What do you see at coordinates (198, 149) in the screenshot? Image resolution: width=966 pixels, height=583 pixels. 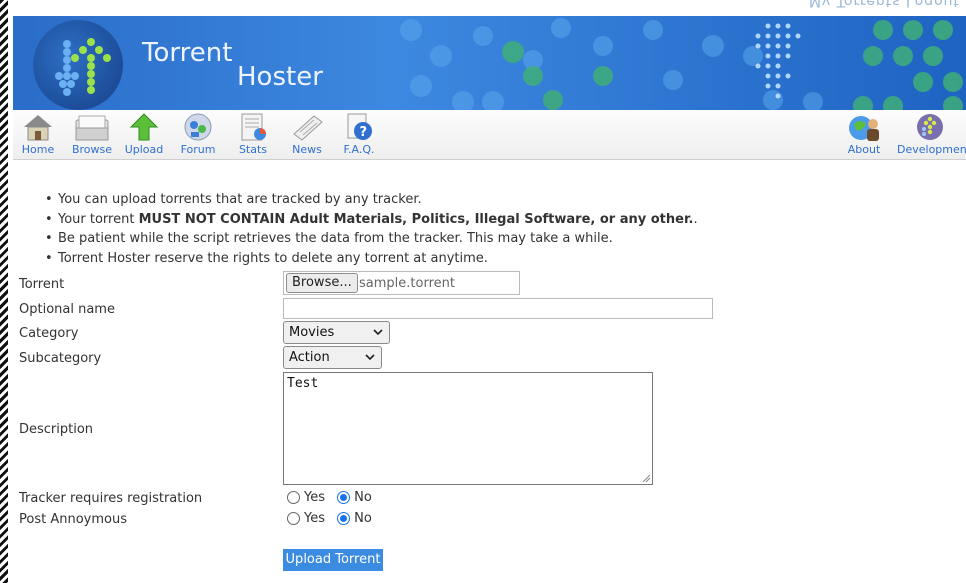 I see `toolbar-label-forum: Forum` at bounding box center [198, 149].